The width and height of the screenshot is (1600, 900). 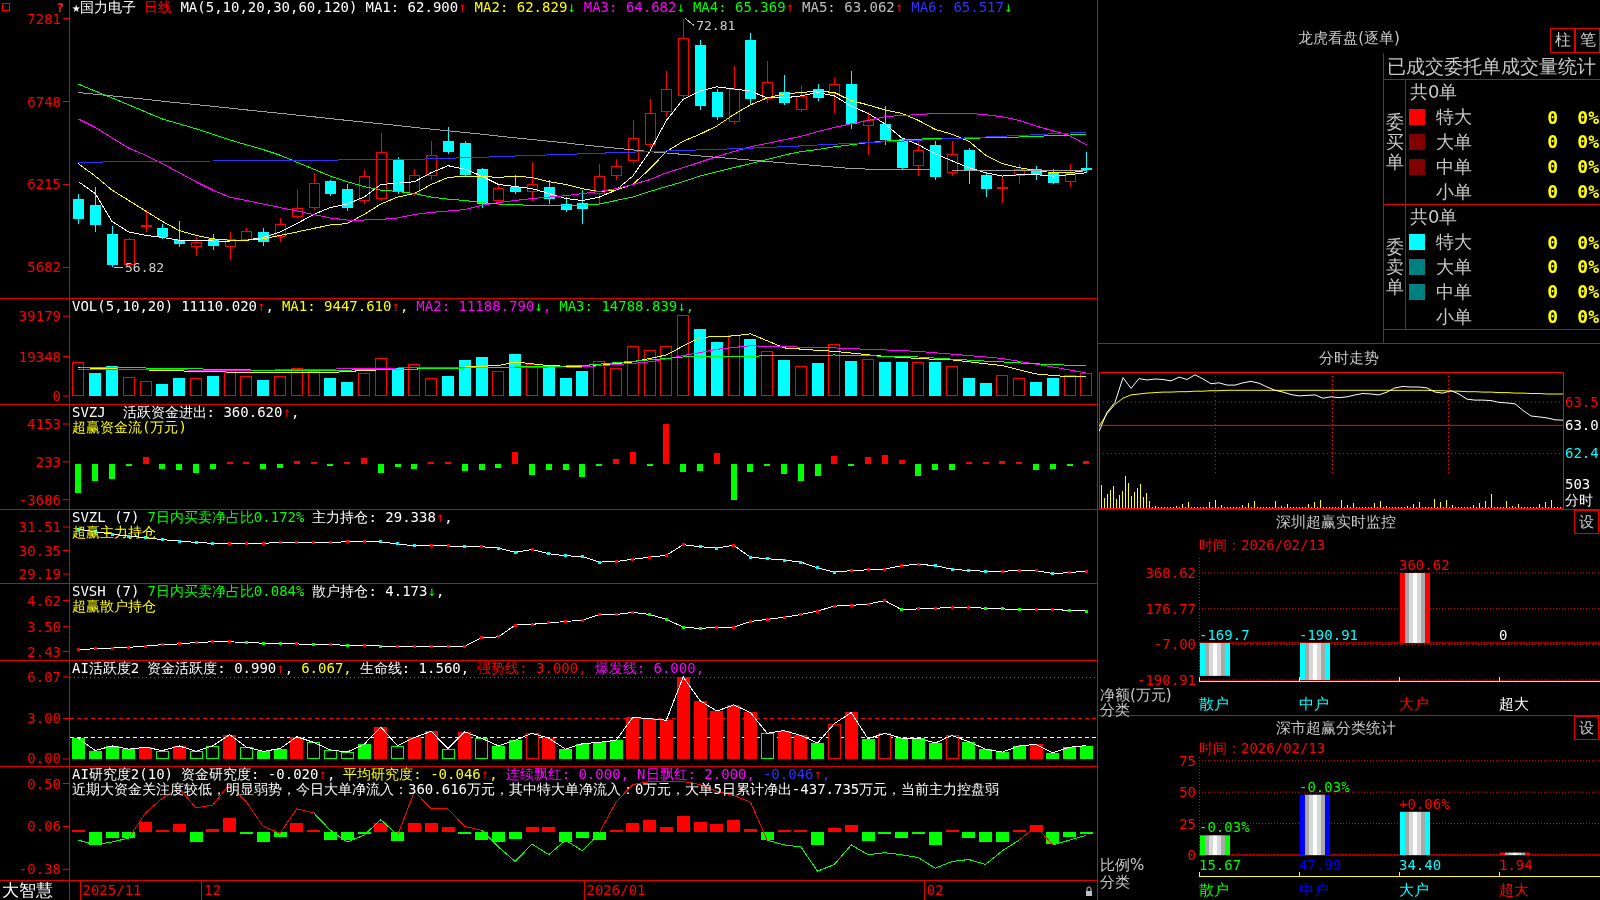 What do you see at coordinates (696, 774) in the screenshot?
I see `legend-text: N日飘红: 2.000,` at bounding box center [696, 774].